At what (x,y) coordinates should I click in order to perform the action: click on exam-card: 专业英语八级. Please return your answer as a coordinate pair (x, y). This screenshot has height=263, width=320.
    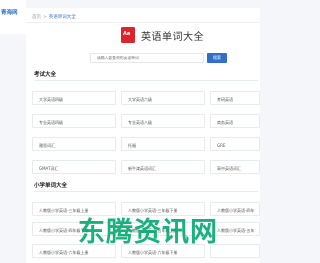
    Looking at the image, I should click on (163, 121).